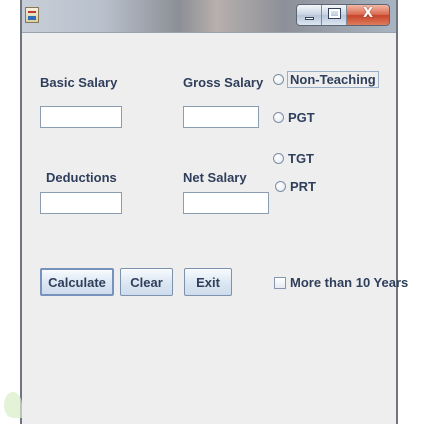 This screenshot has width=422, height=424. What do you see at coordinates (309, 18) in the screenshot?
I see `minimize-icon` at bounding box center [309, 18].